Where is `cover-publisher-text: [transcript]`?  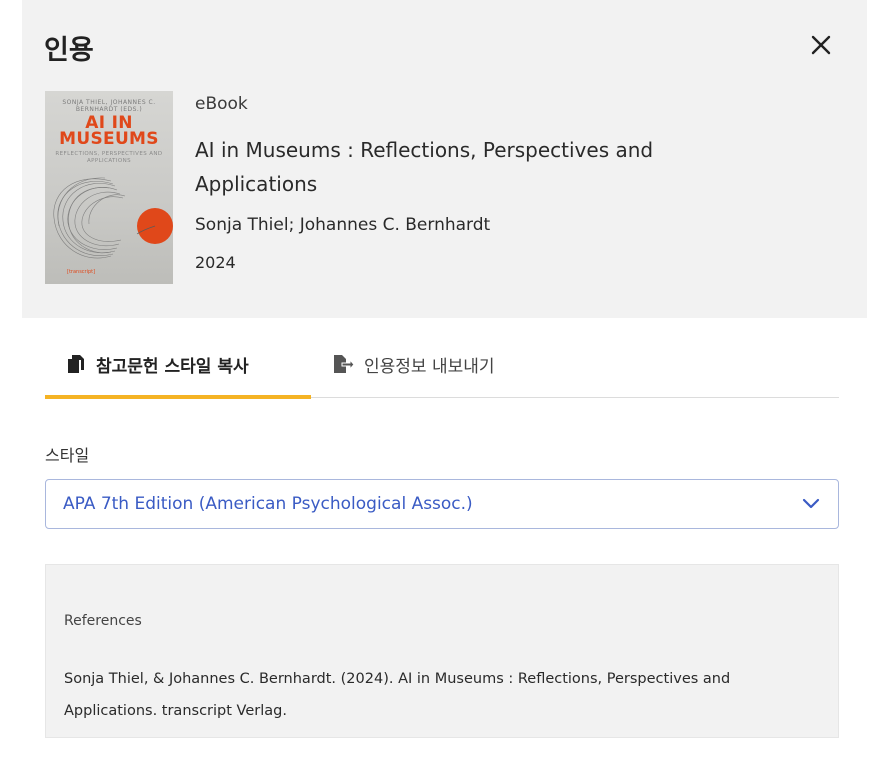 cover-publisher-text: [transcript] is located at coordinates (81, 272).